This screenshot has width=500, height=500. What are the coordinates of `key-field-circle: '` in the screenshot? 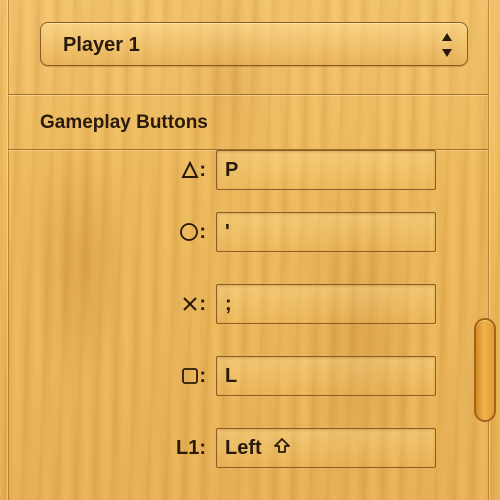 It's located at (326, 232).